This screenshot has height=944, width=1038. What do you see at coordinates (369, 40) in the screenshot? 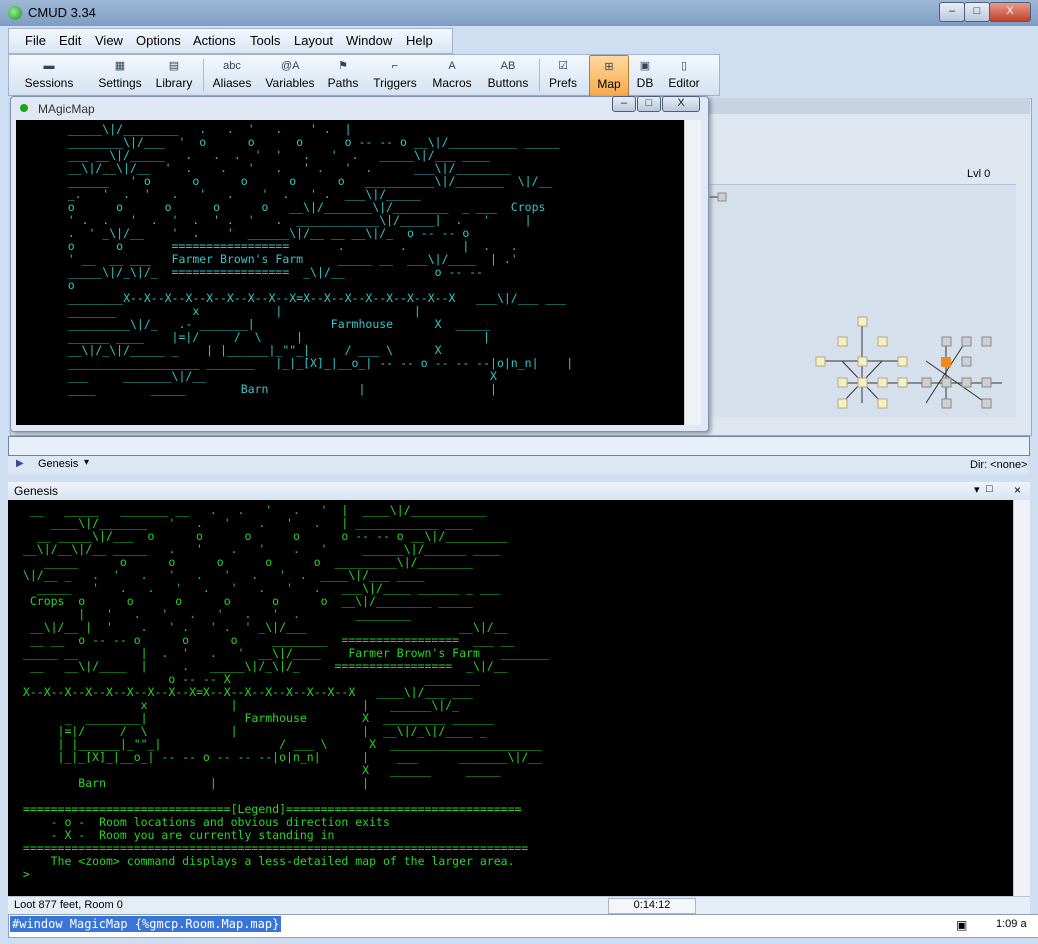
I see `menu-window: Window` at bounding box center [369, 40].